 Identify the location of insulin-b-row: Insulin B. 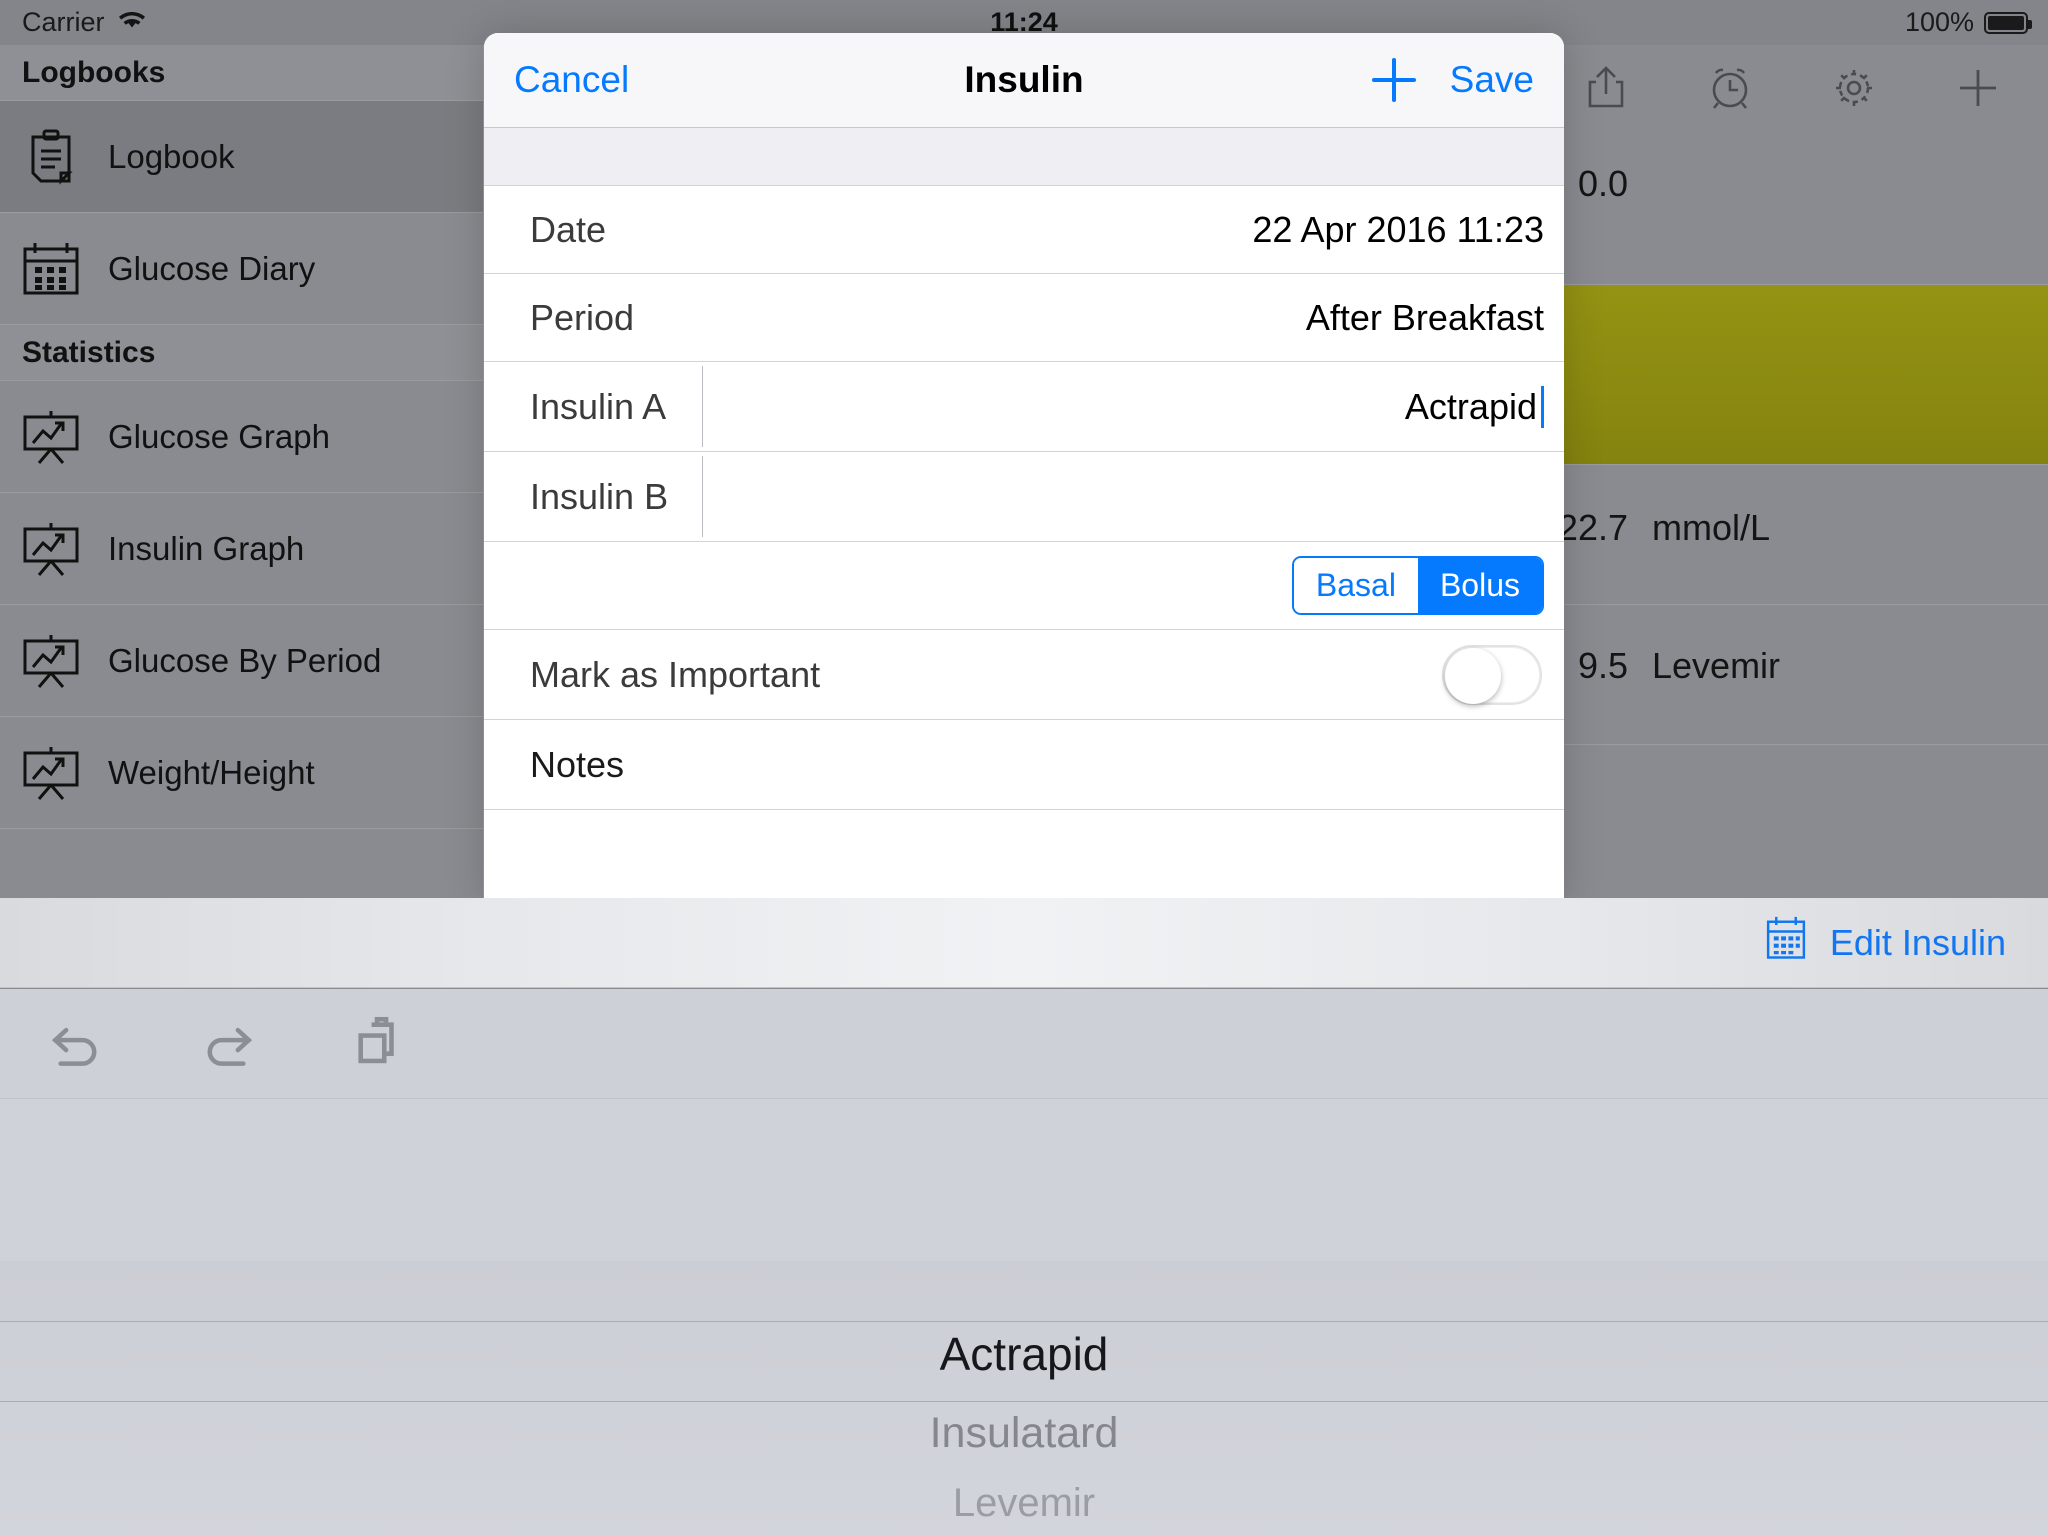
(1024, 497).